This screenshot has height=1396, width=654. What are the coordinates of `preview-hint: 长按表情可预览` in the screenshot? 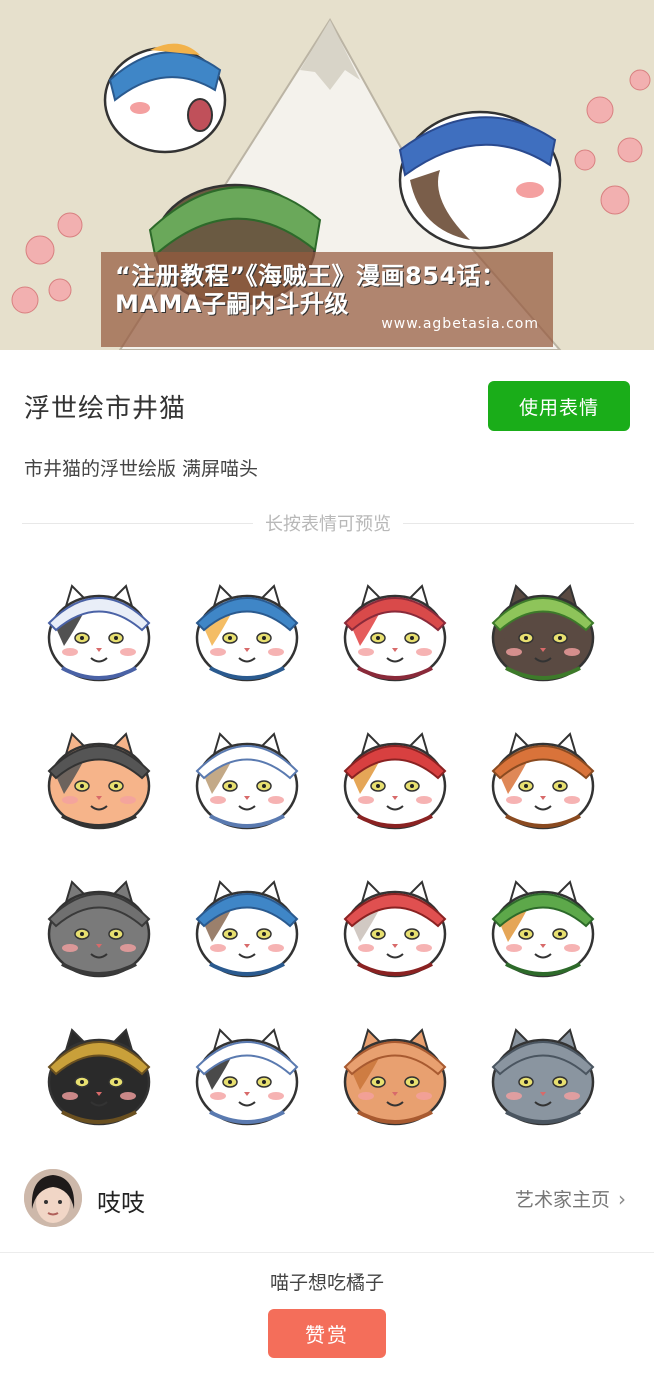 It's located at (328, 524).